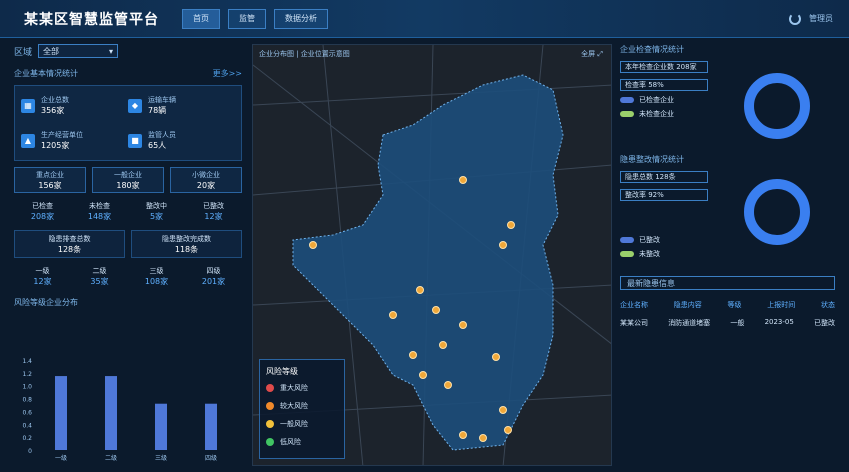 The width and height of the screenshot is (849, 472). I want to click on table-header-cell: 隐患内容, so click(687, 305).